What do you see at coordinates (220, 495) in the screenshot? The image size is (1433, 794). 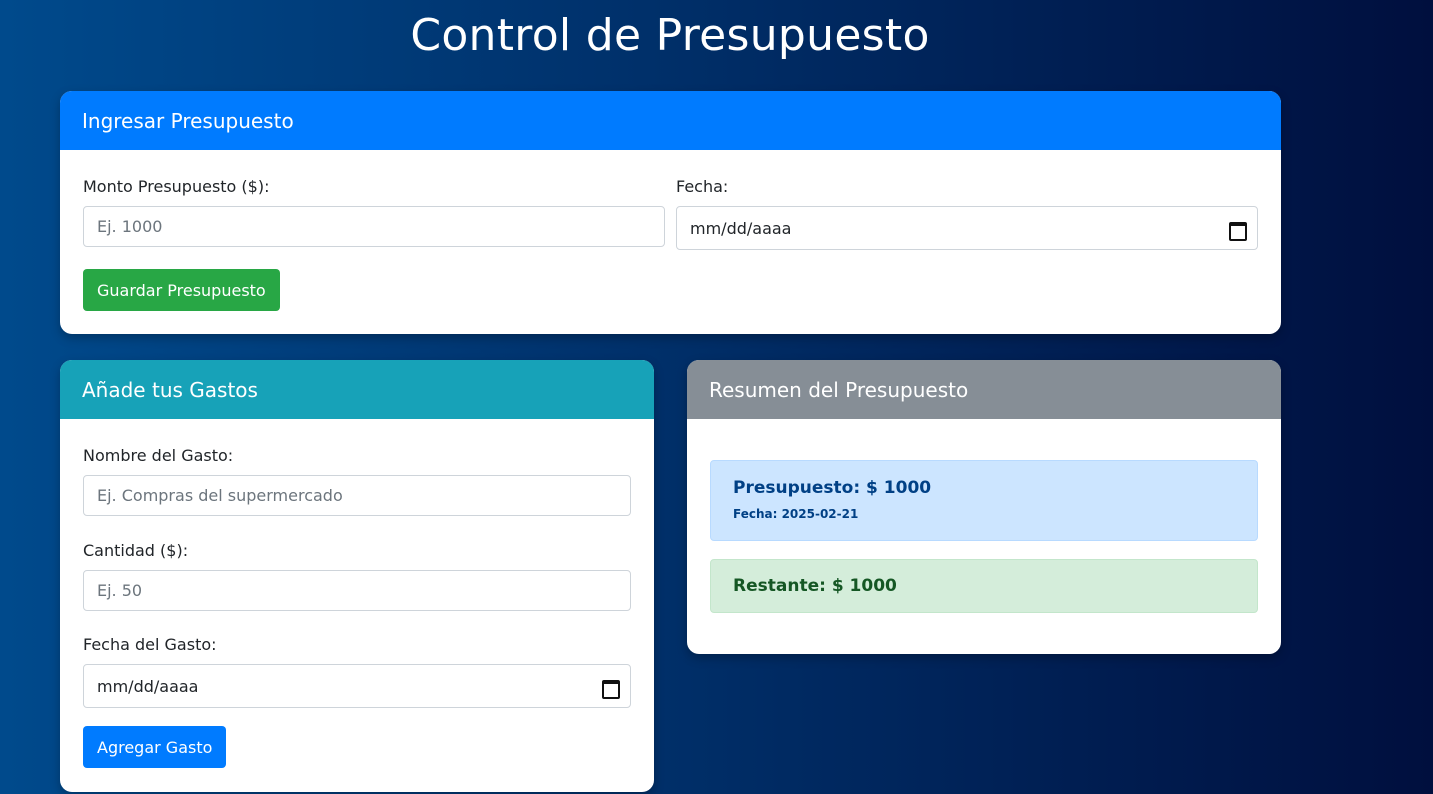 I see `expense-name-placeholder: Ej. Compras del supermercado` at bounding box center [220, 495].